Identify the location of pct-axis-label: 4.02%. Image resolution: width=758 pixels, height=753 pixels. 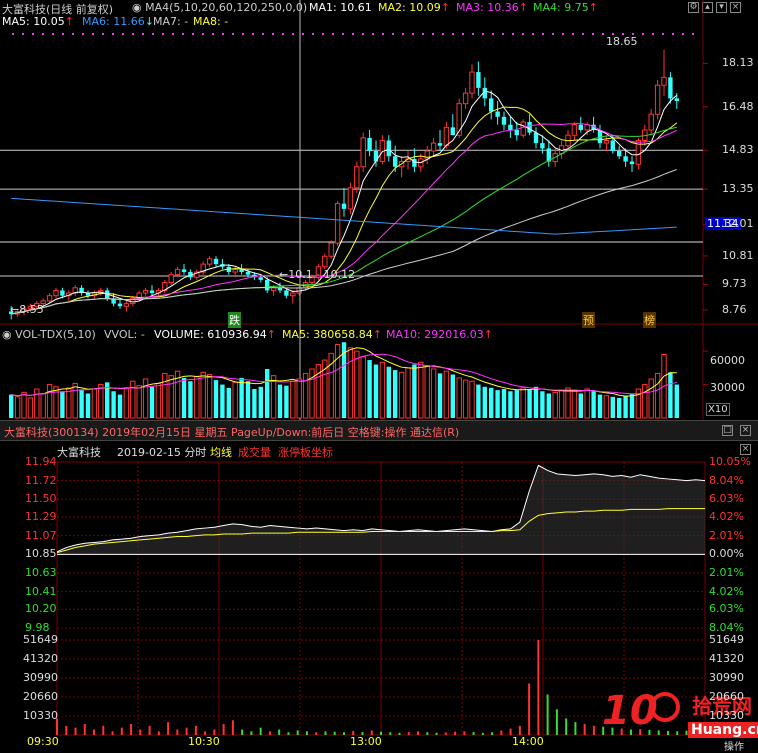
(726, 591).